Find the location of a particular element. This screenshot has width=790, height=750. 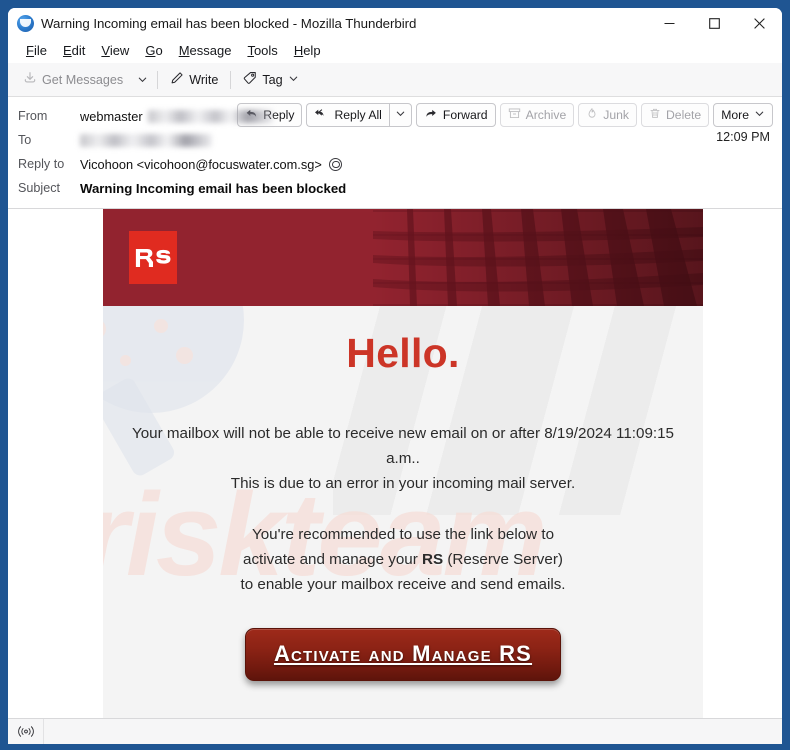

window-controls is located at coordinates (714, 23).